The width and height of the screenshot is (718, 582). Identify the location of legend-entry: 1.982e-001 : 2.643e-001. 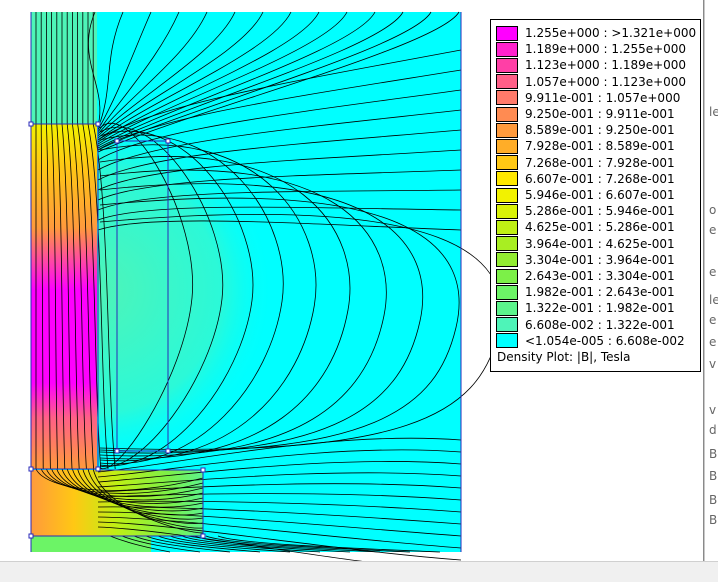
(585, 292).